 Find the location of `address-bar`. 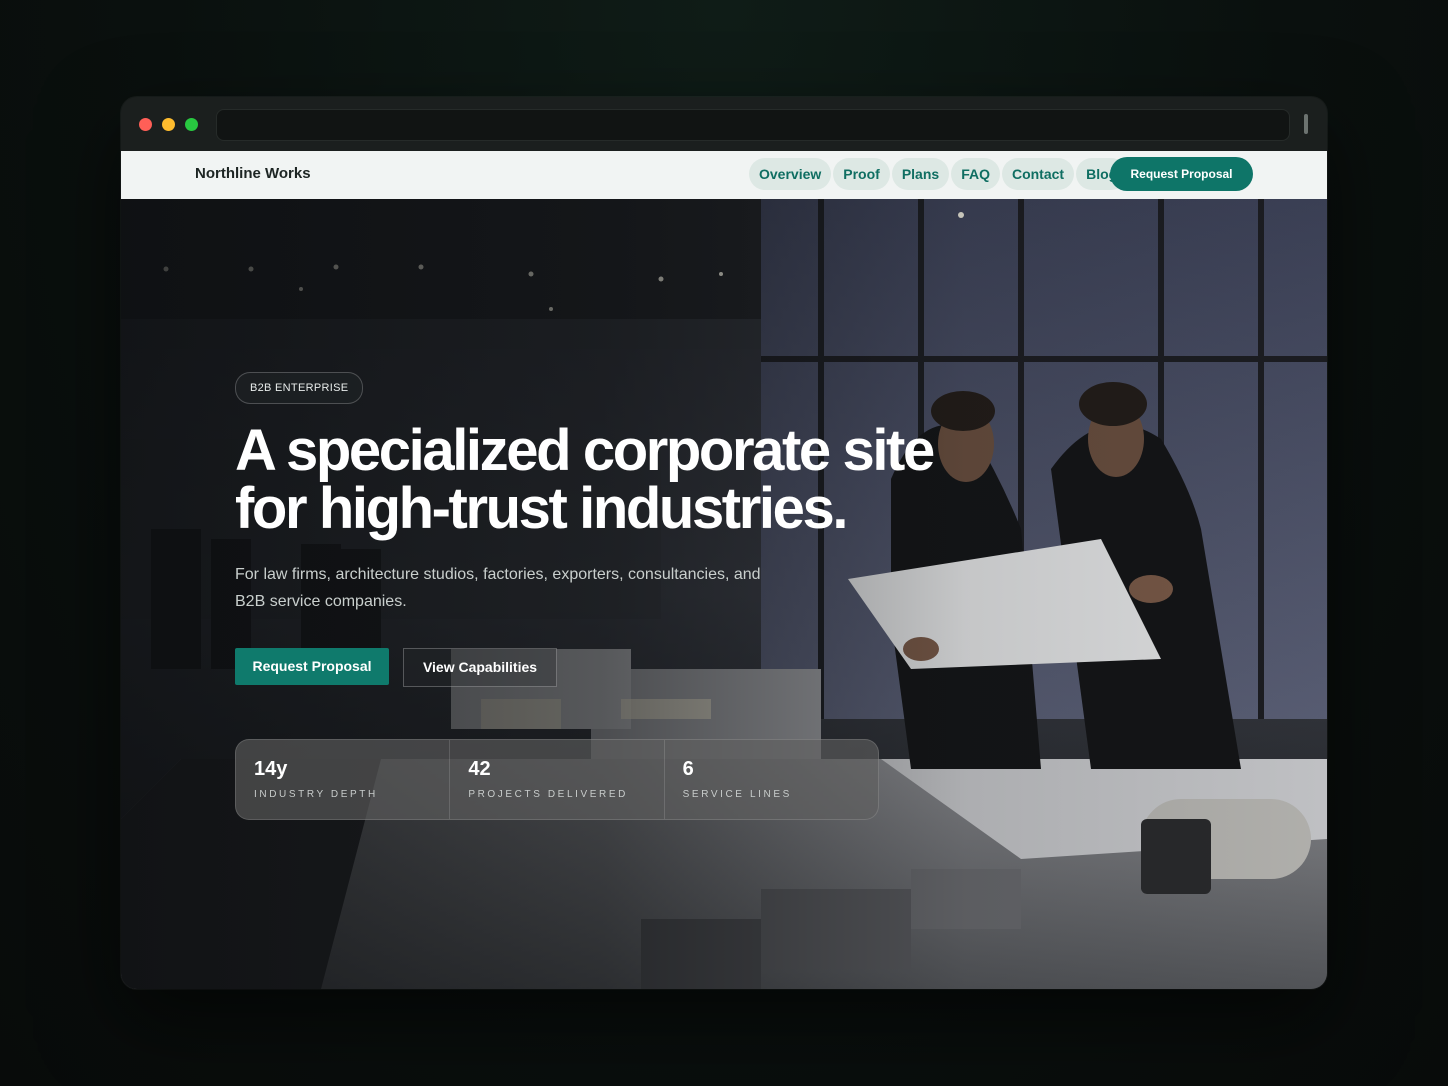

address-bar is located at coordinates (753, 125).